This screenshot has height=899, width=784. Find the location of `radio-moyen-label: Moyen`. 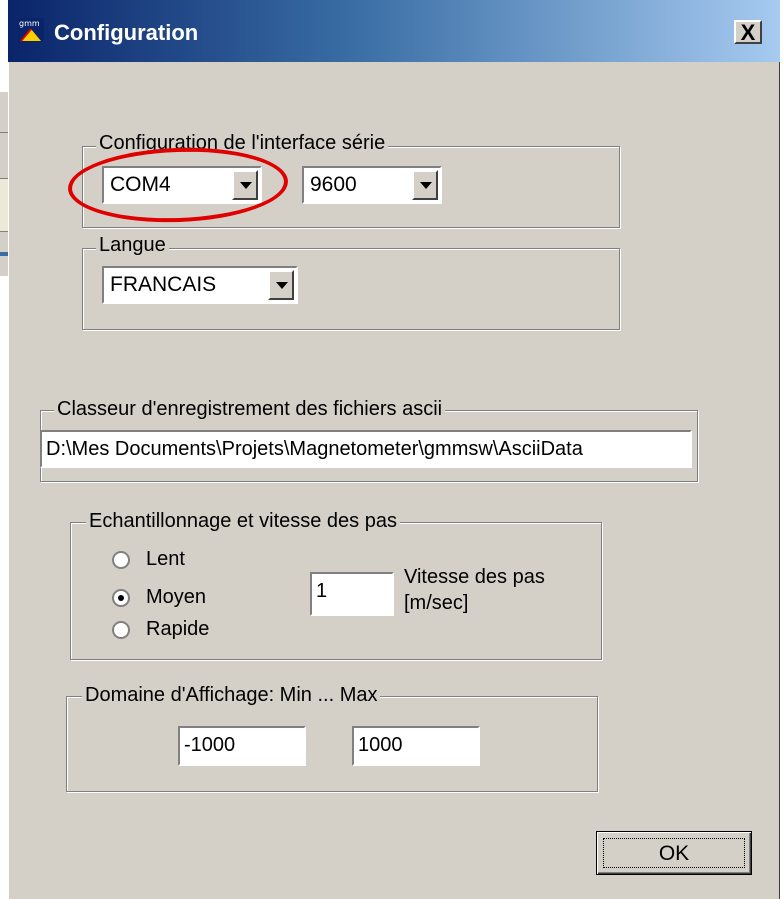

radio-moyen-label: Moyen is located at coordinates (176, 597).